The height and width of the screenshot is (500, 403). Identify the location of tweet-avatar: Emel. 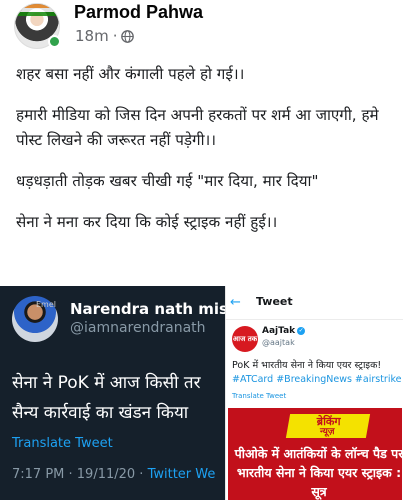
(35, 319).